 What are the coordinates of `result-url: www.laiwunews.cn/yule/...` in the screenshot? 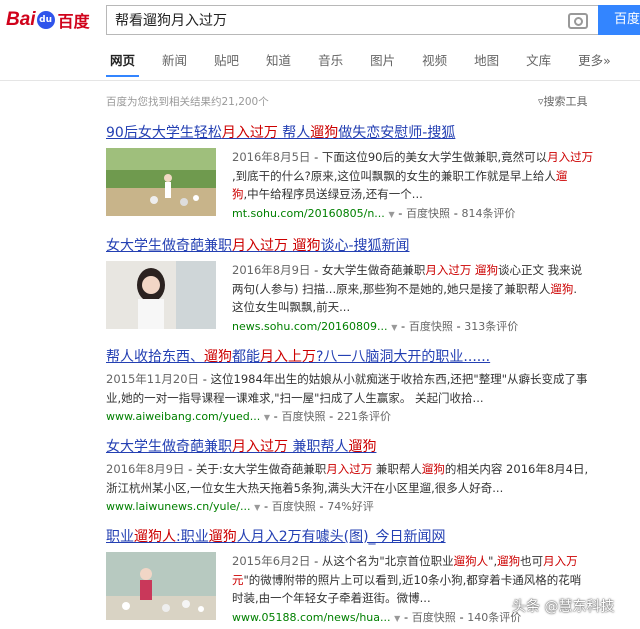 It's located at (178, 506).